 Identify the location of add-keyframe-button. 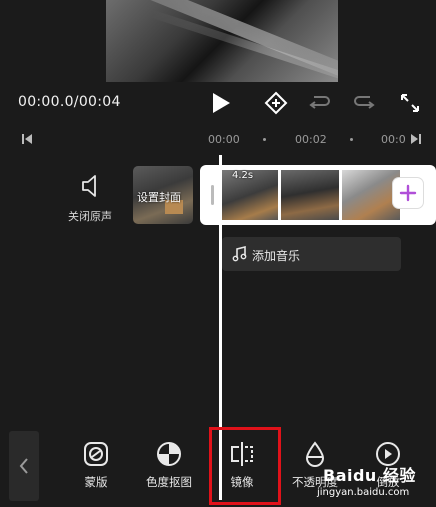
(276, 103).